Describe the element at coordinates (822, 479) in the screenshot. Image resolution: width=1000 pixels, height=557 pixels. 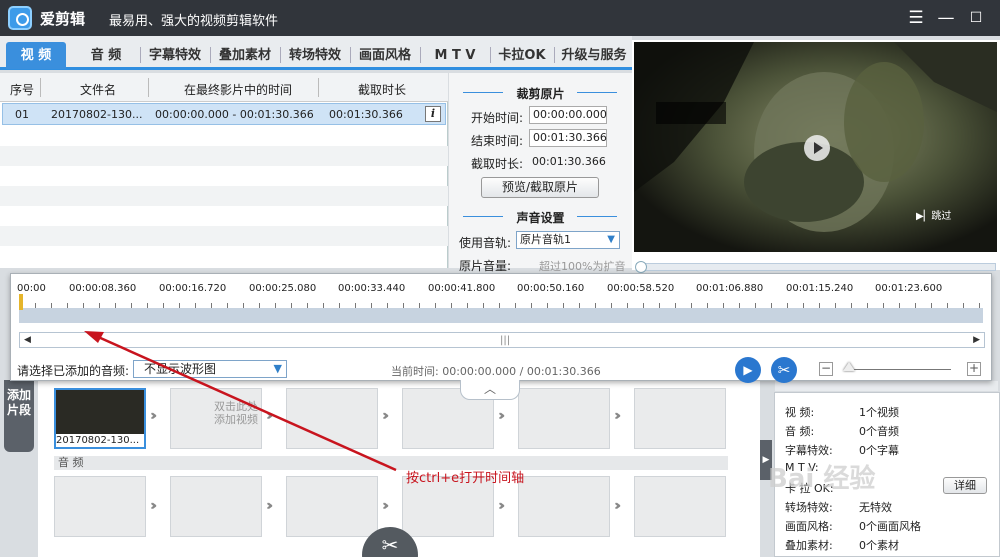
I see `watermark: Bai 经验` at that location.